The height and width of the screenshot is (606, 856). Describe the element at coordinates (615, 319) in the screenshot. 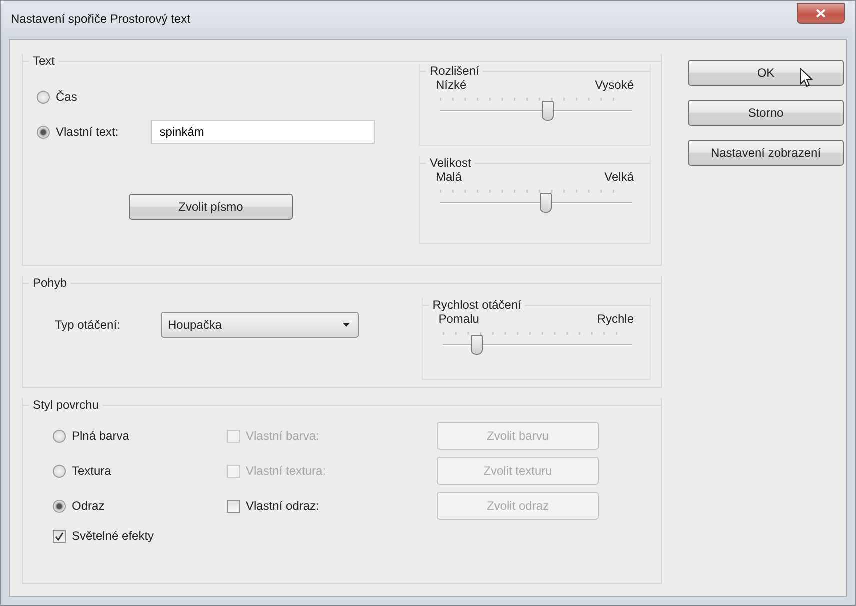

I see `max-label: Rychle` at that location.